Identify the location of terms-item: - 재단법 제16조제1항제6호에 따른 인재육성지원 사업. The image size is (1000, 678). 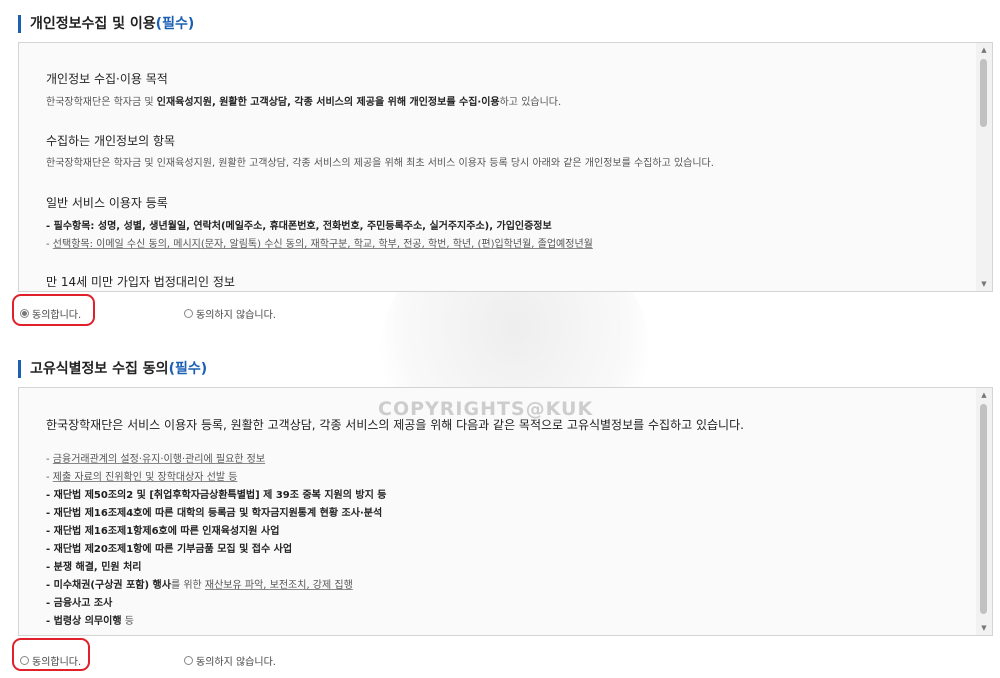
(163, 531).